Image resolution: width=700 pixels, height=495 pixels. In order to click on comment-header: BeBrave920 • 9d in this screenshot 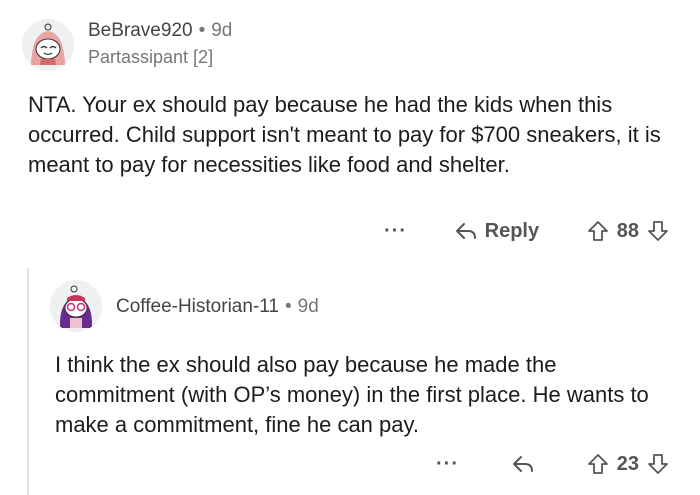, I will do `click(160, 31)`.